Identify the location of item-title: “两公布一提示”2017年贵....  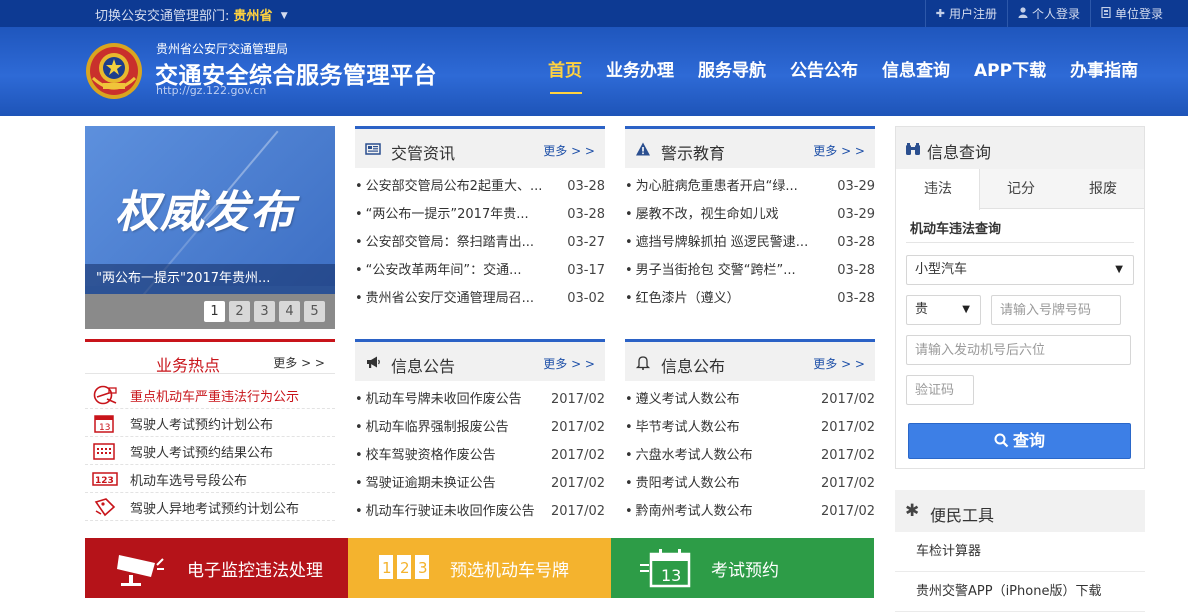
(456, 215).